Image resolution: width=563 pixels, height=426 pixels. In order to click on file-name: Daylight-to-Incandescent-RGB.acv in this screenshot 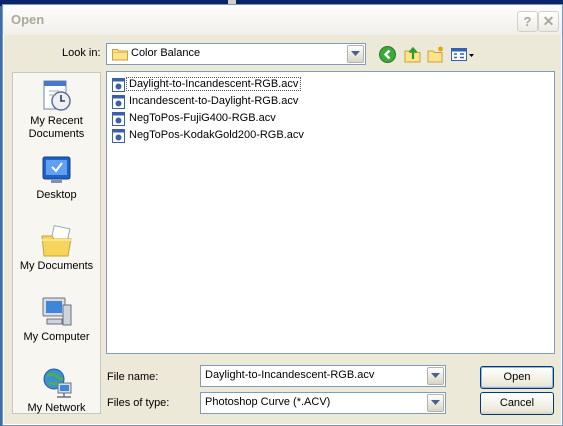, I will do `click(213, 84)`.